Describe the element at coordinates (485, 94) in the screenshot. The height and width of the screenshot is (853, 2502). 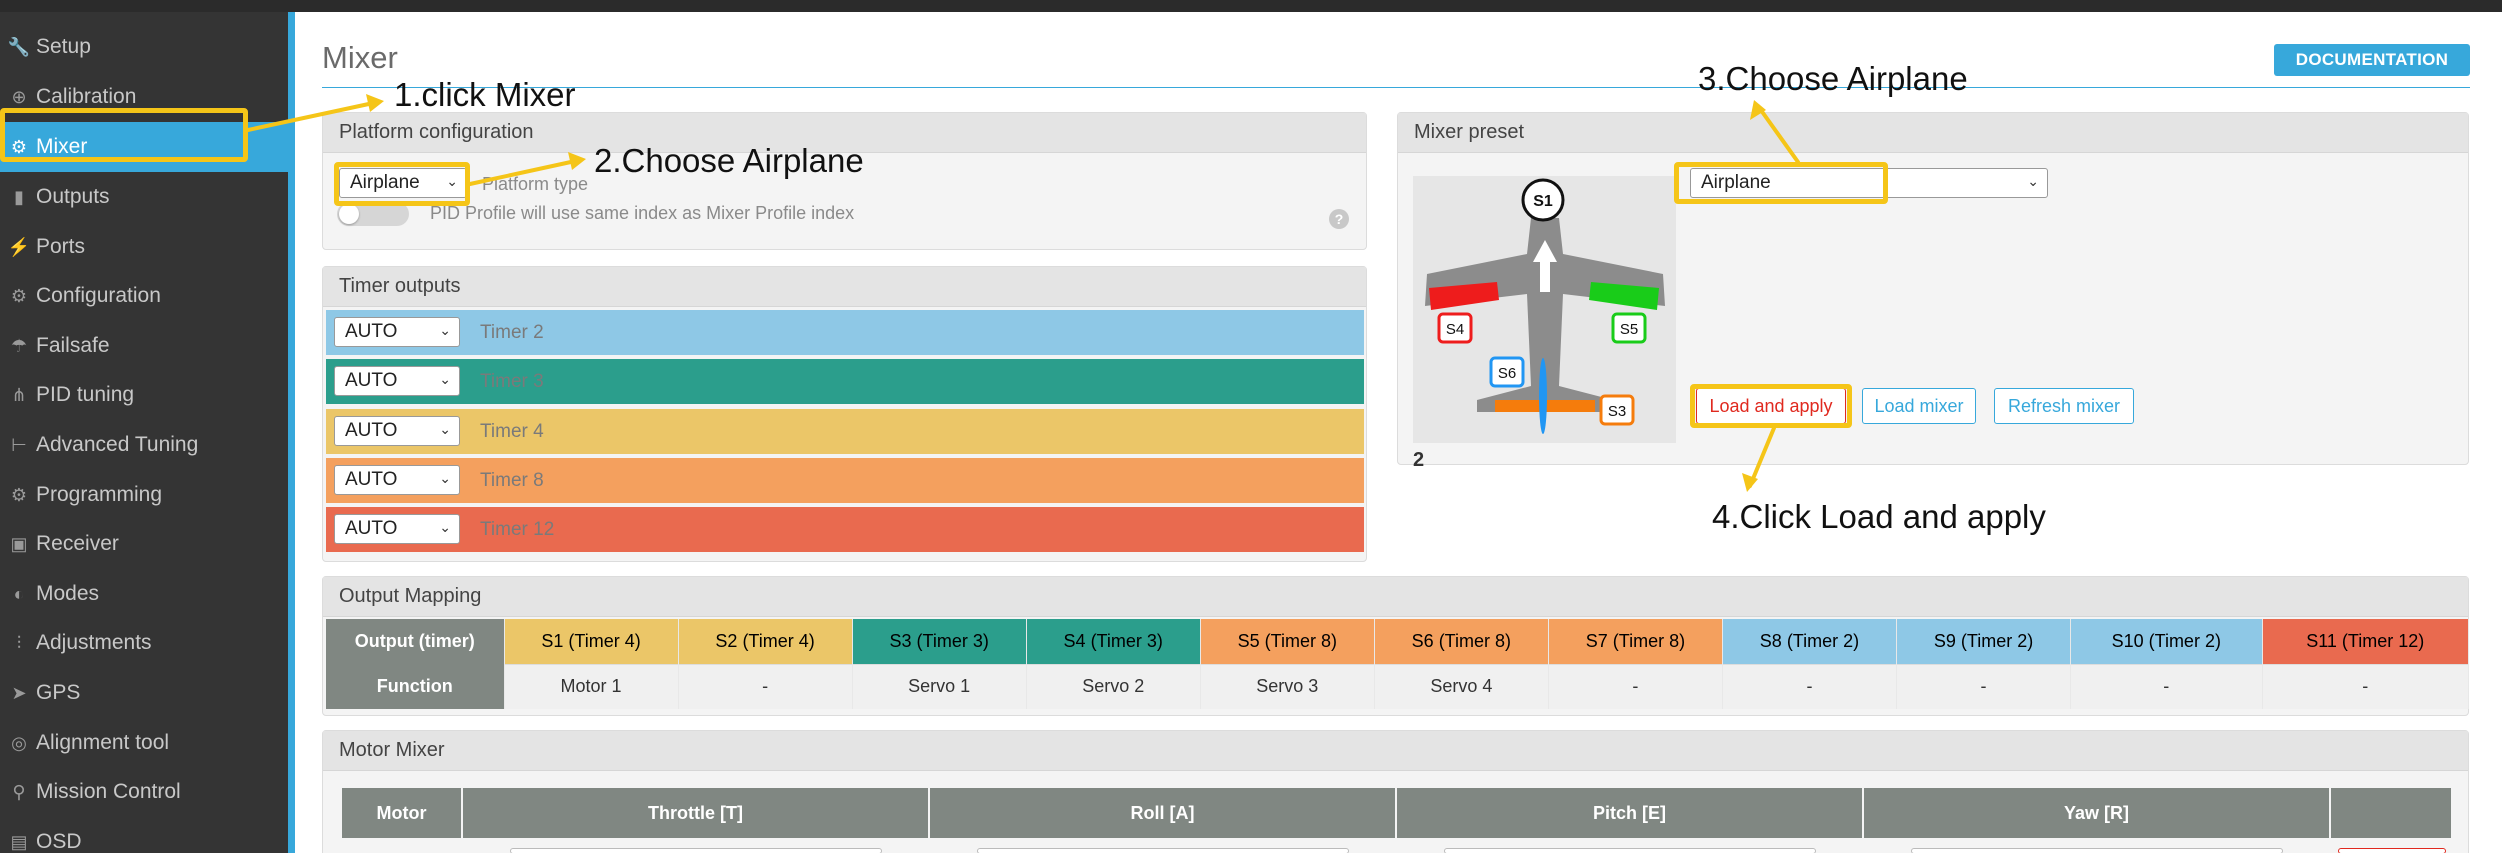
I see `annotation-step1: 1.click Mixer` at that location.